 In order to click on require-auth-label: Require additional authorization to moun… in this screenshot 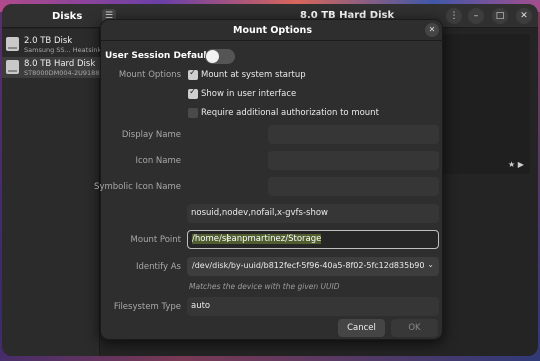, I will do `click(290, 113)`.